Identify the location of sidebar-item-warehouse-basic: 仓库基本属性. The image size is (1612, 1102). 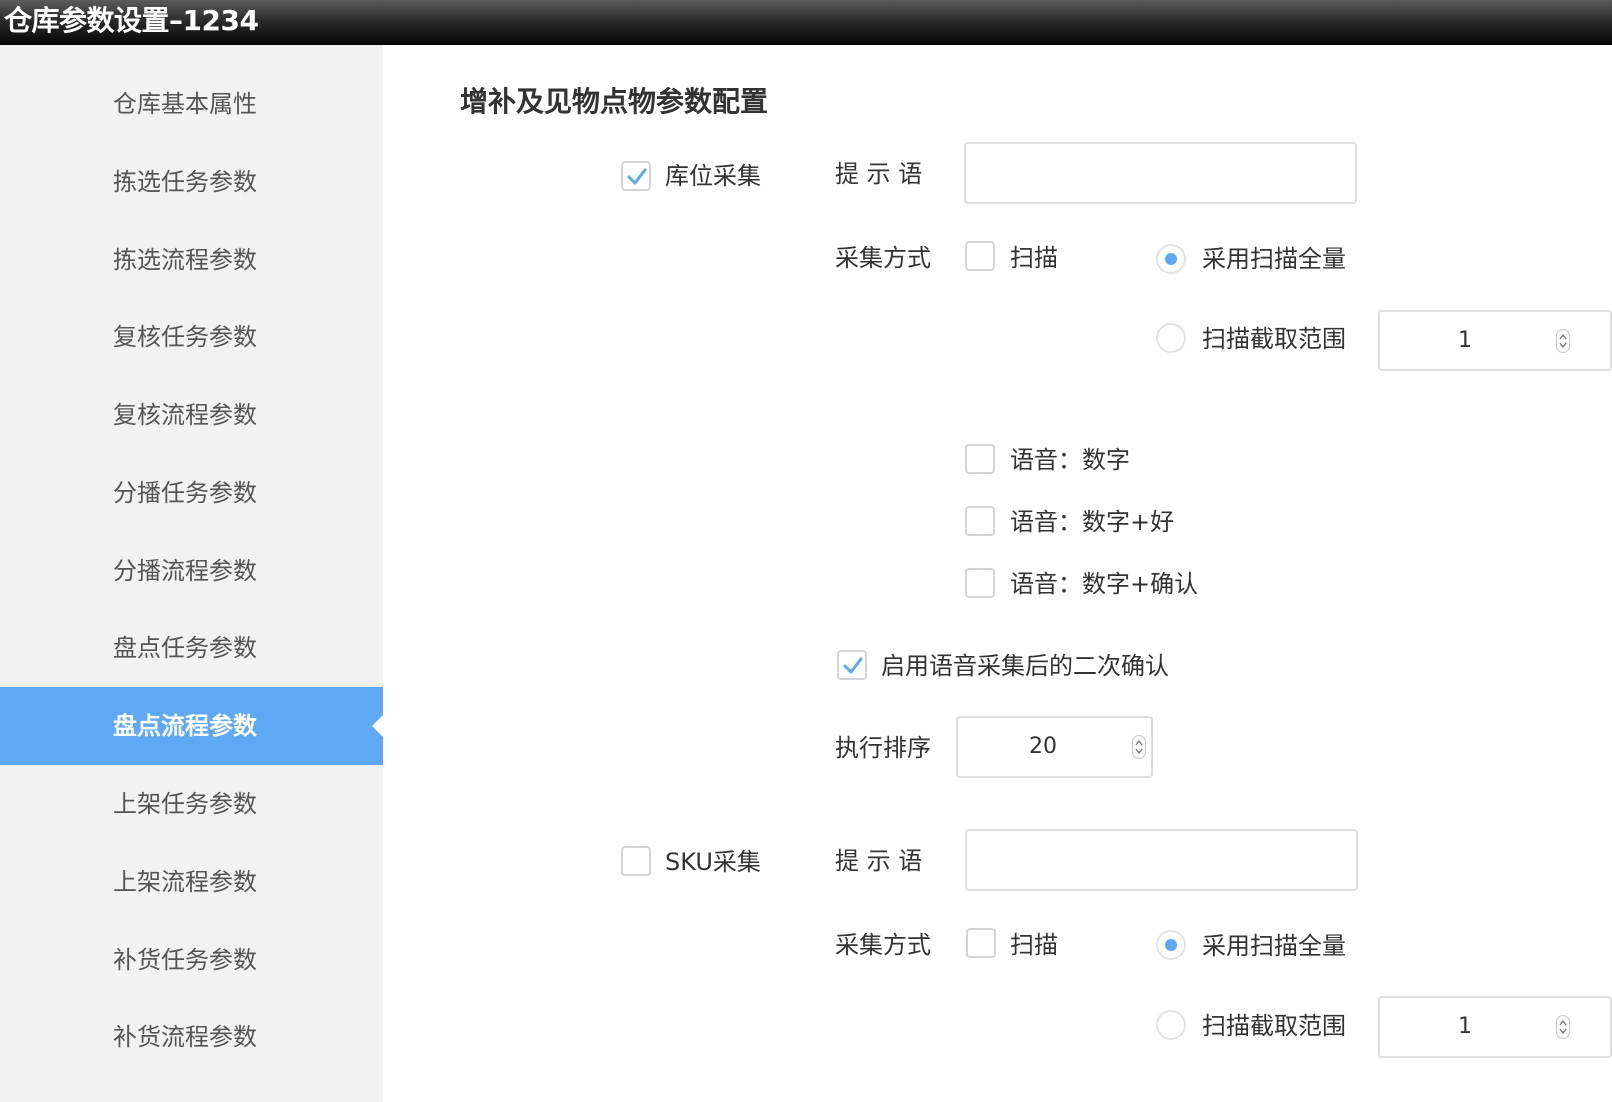
(191, 104).